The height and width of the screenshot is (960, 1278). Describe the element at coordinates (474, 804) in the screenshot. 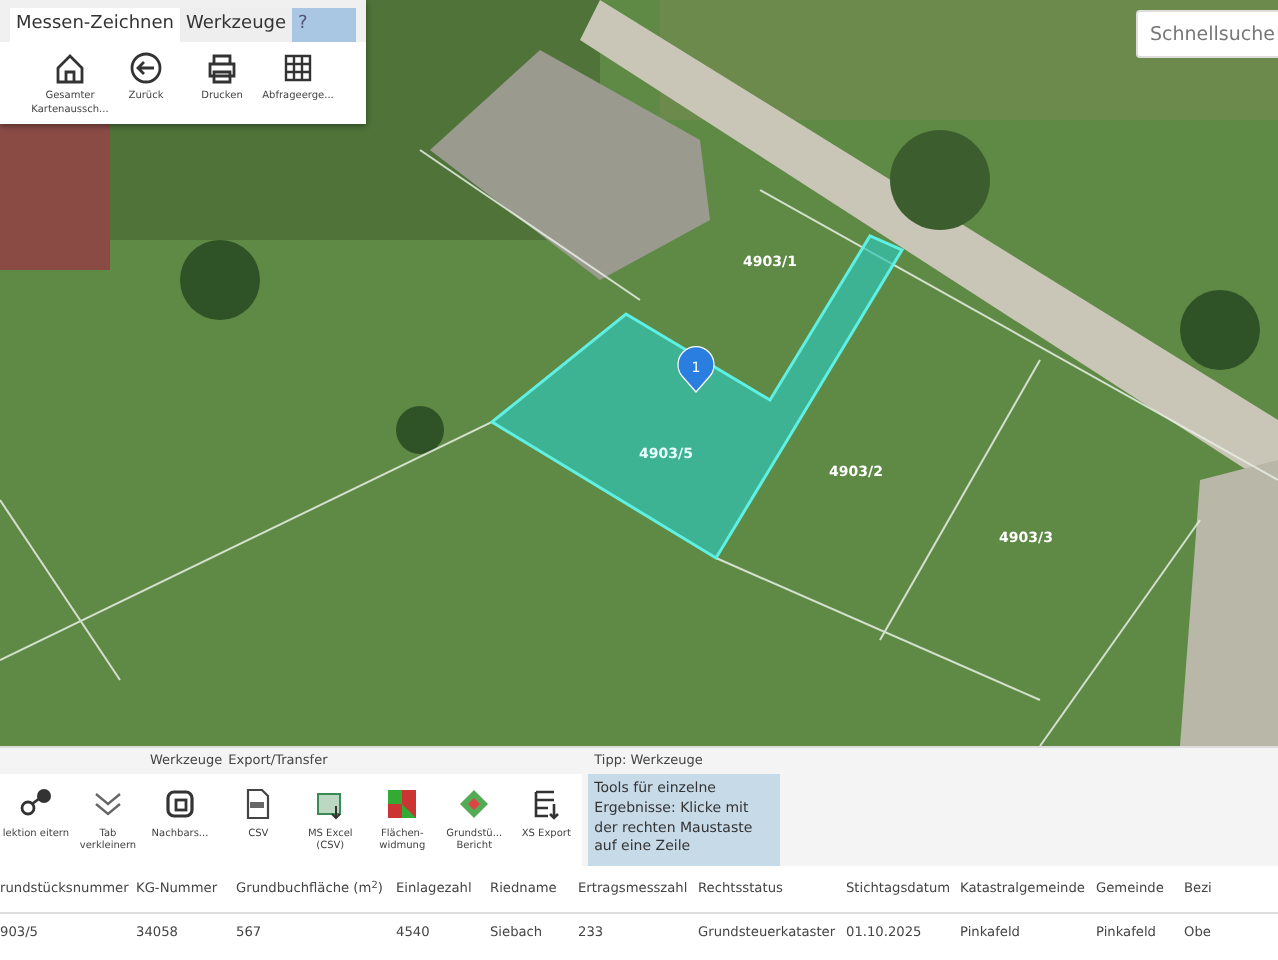

I see `diamond-report-icon` at that location.